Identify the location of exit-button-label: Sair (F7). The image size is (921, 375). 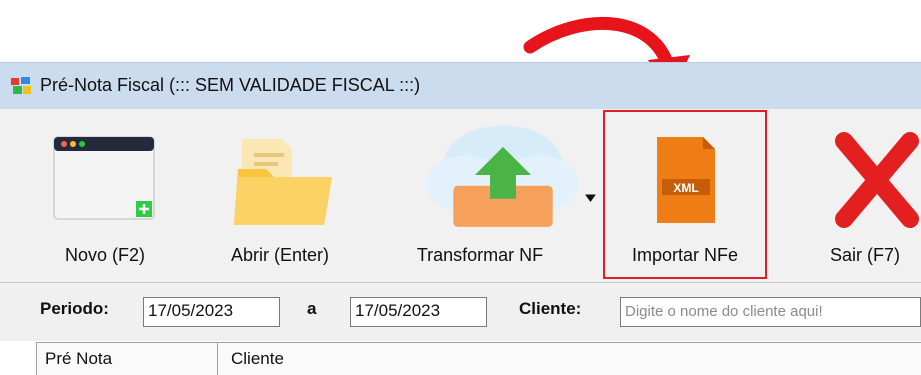
(865, 255).